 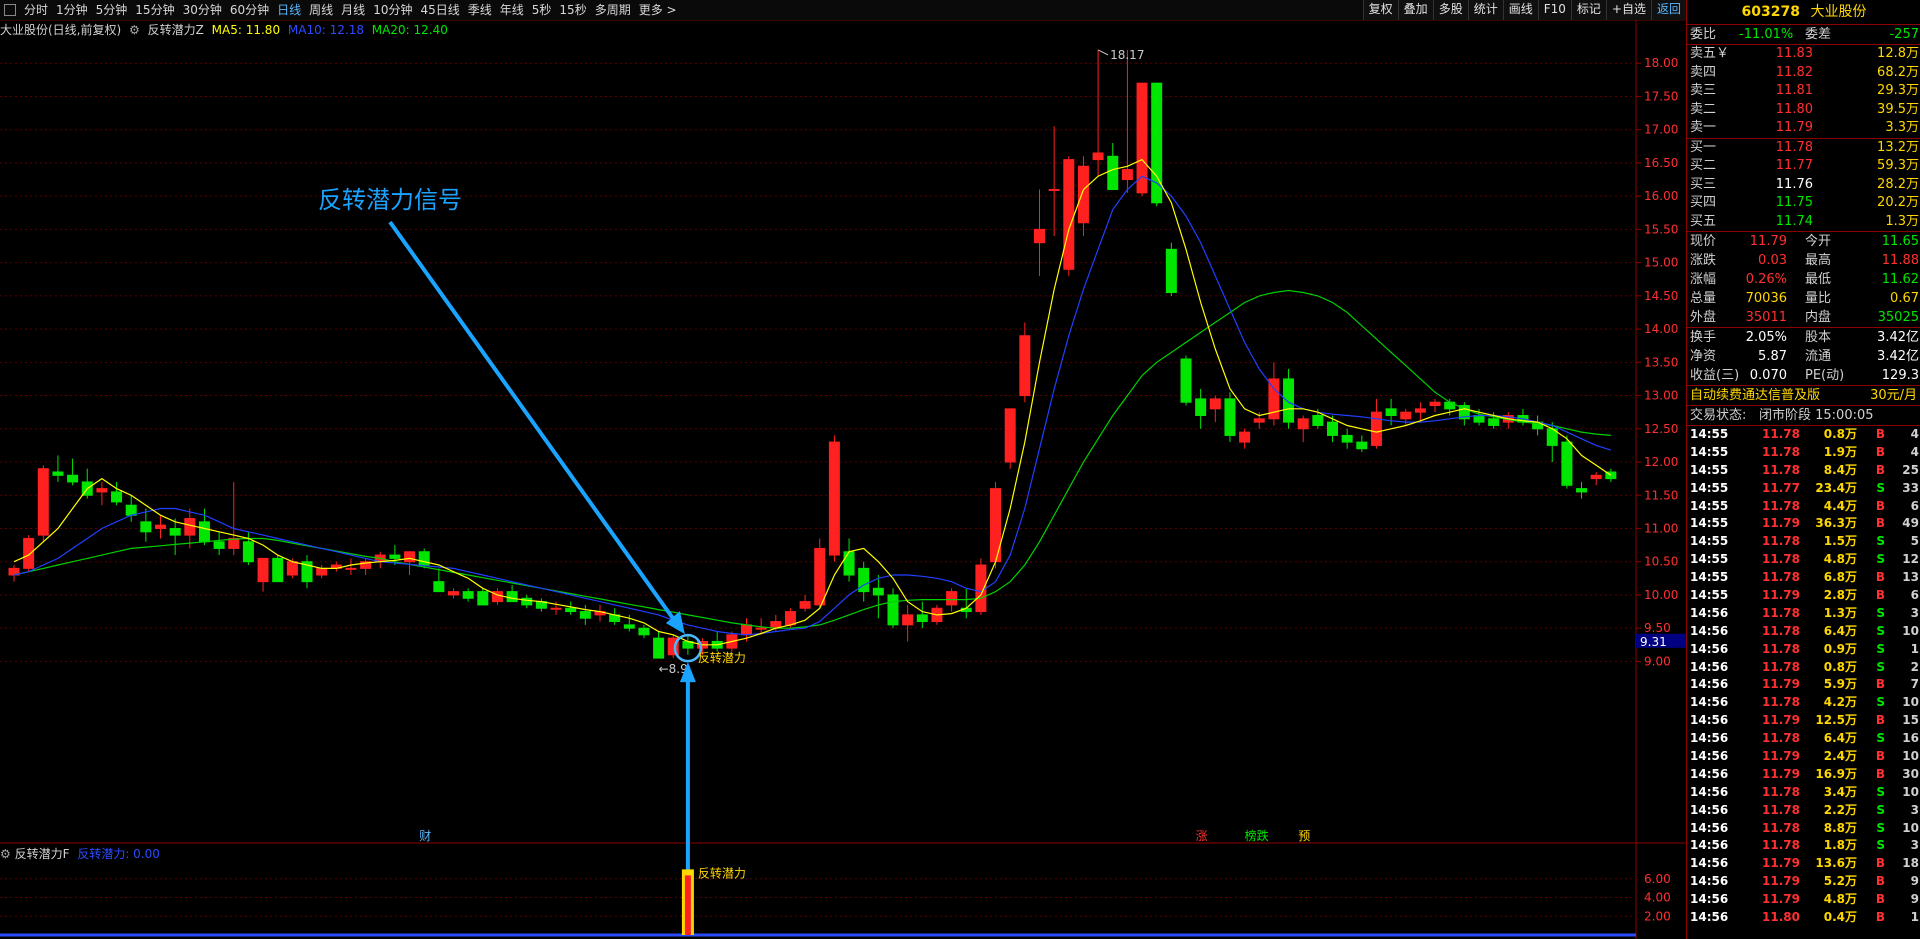 What do you see at coordinates (572, 10) in the screenshot?
I see `period-tab-14: 15秒` at bounding box center [572, 10].